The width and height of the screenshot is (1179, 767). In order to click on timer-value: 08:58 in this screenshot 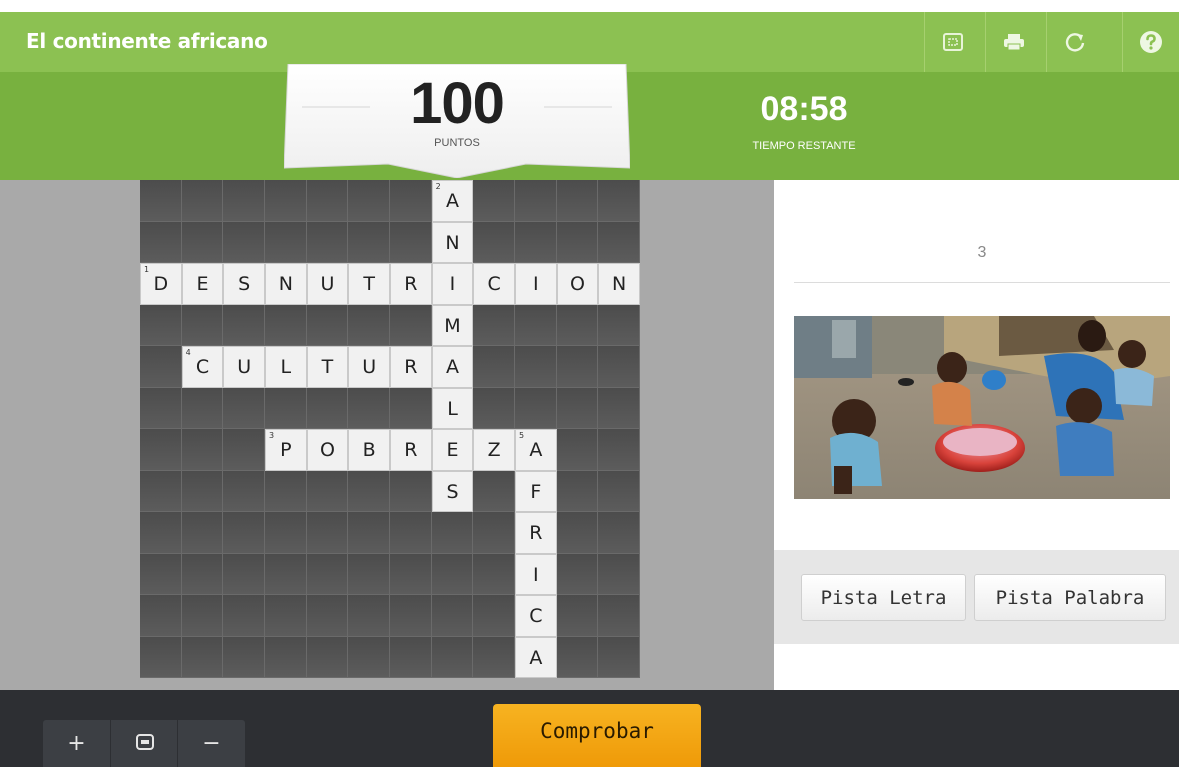, I will do `click(804, 109)`.